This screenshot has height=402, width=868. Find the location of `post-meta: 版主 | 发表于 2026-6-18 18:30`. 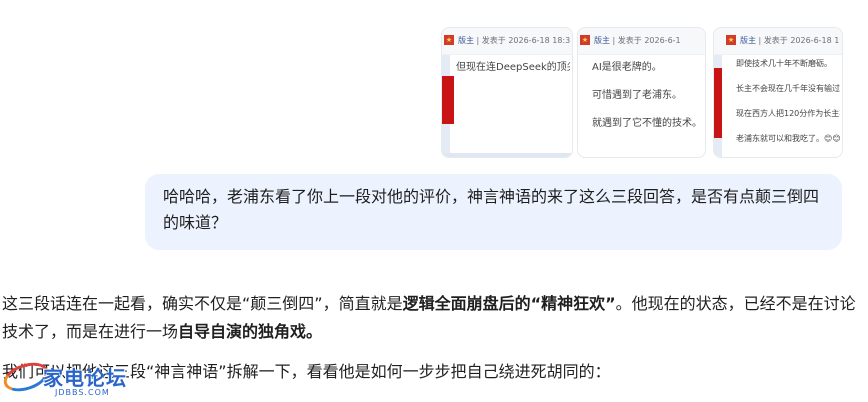

post-meta: 版主 | 发表于 2026-6-18 18:30 is located at coordinates (514, 40).